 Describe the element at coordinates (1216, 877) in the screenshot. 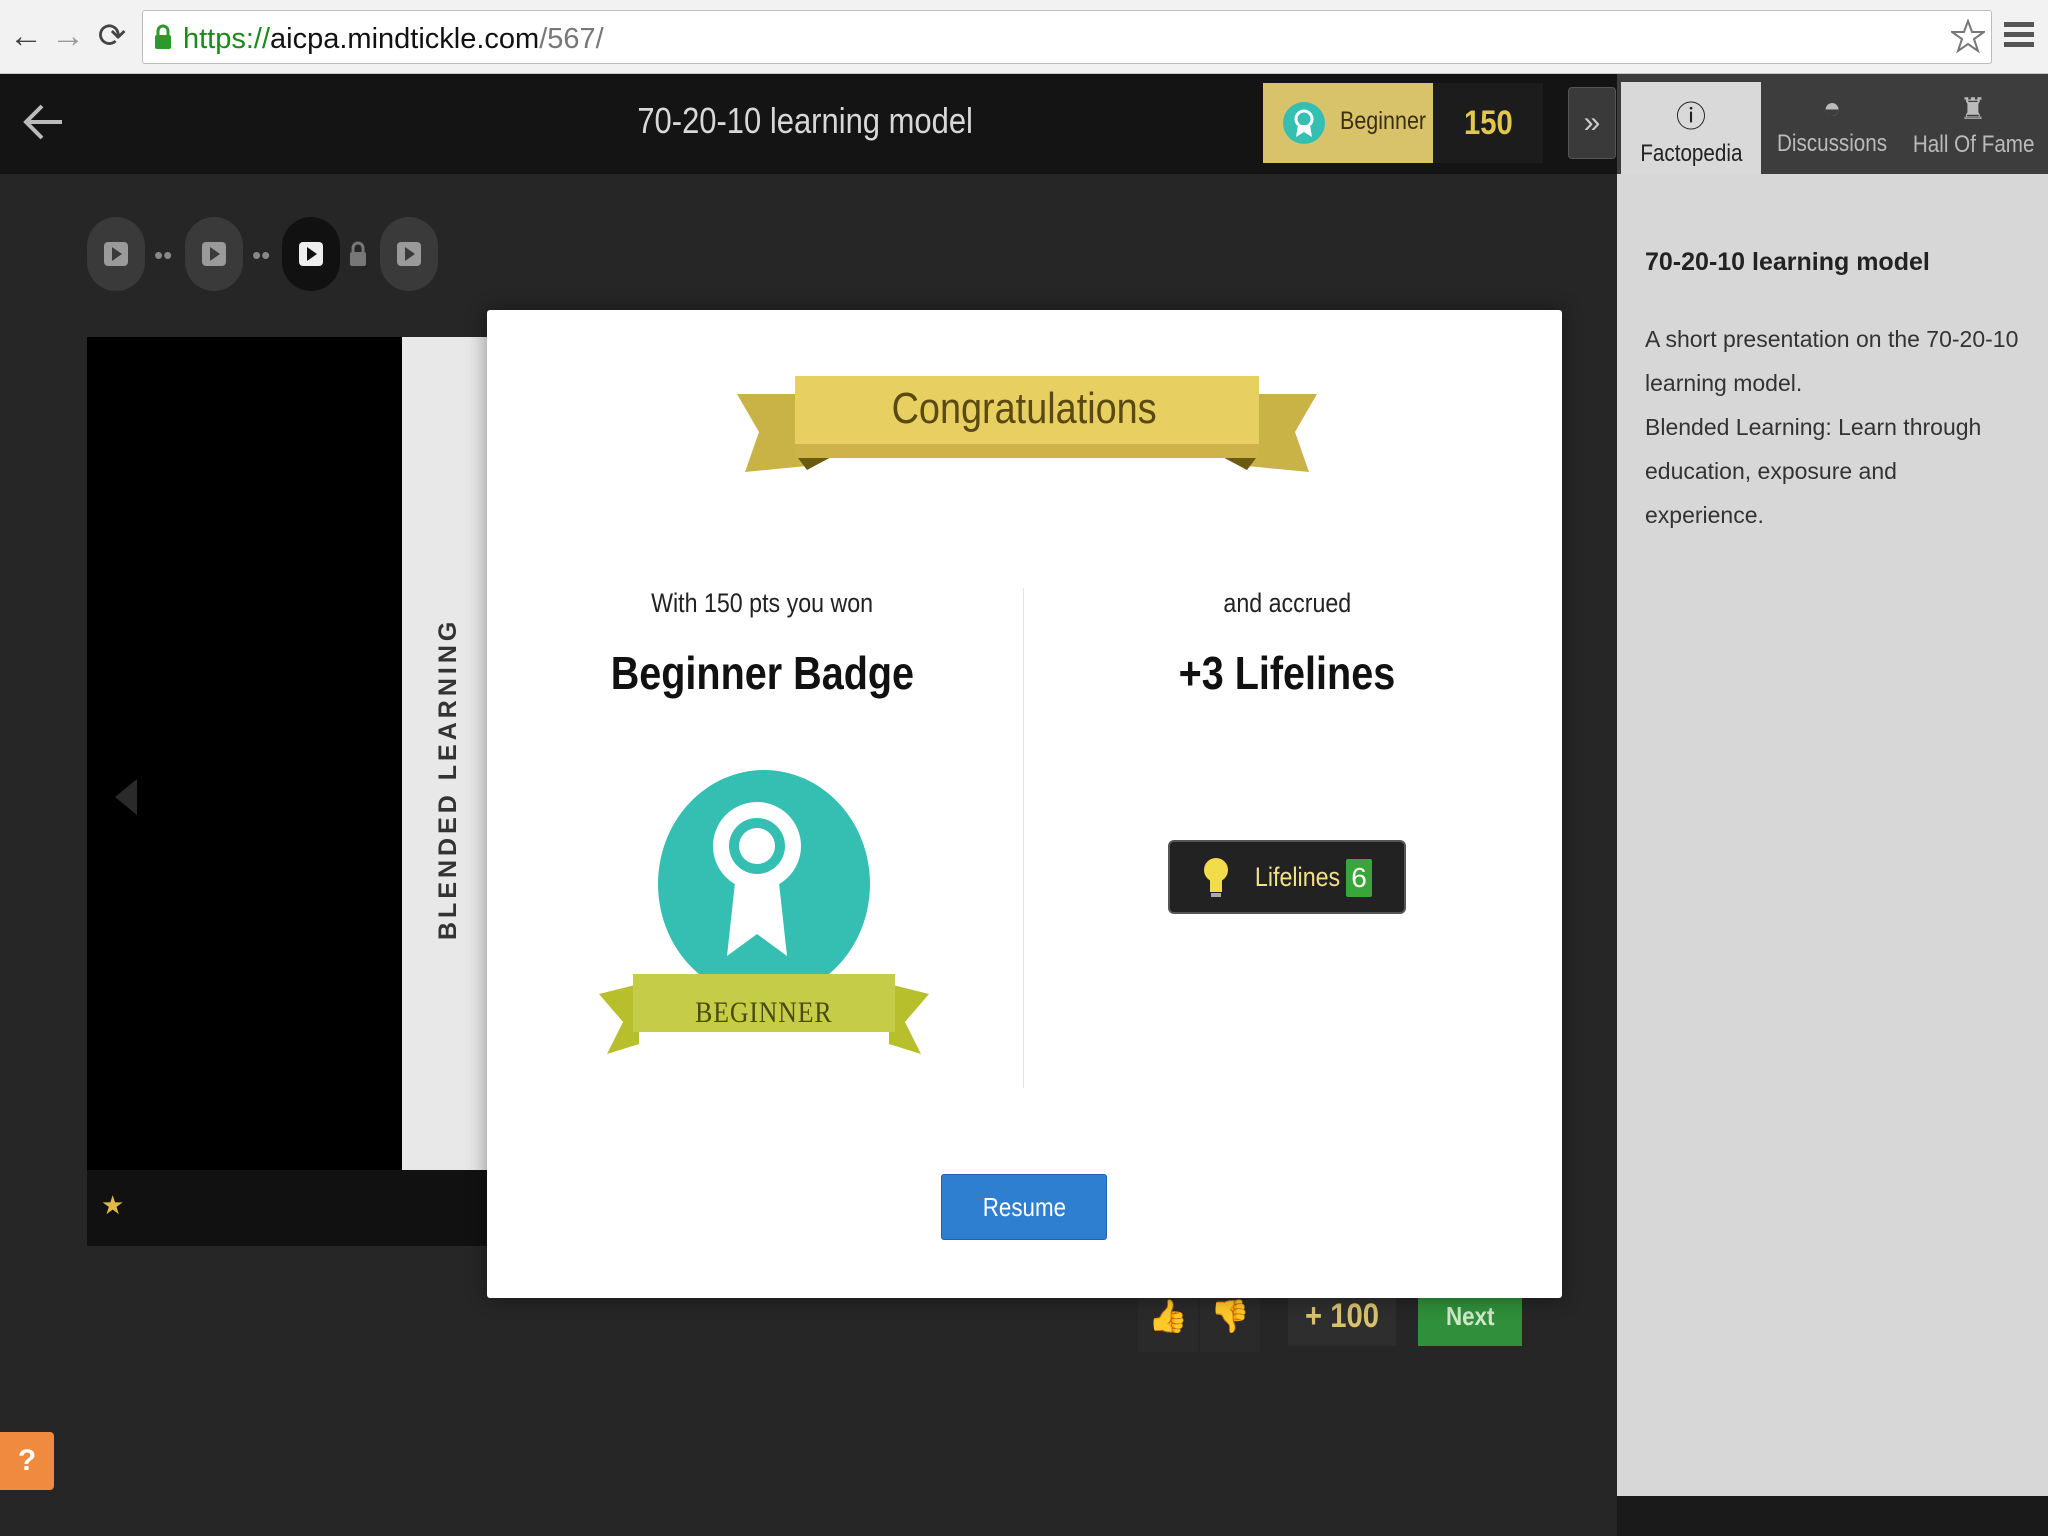

I see `lightbulb-icon` at that location.